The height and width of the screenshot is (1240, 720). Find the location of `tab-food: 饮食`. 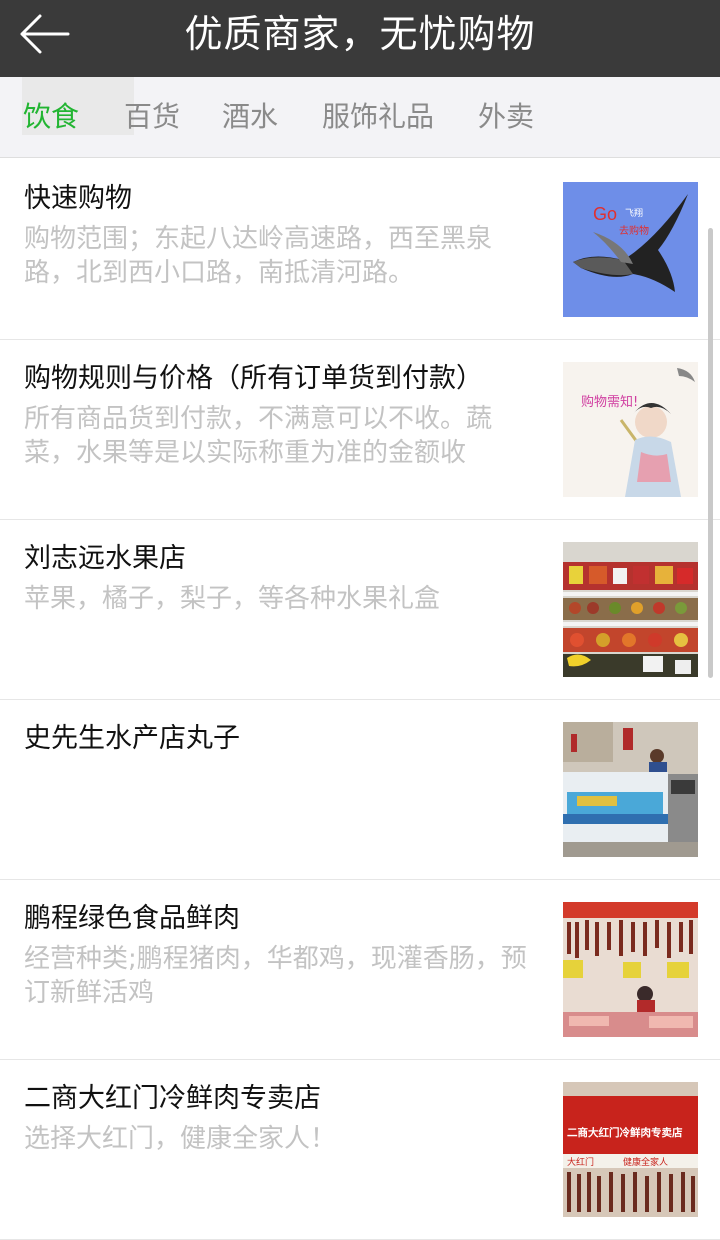

tab-food: 饮食 is located at coordinates (51, 117).